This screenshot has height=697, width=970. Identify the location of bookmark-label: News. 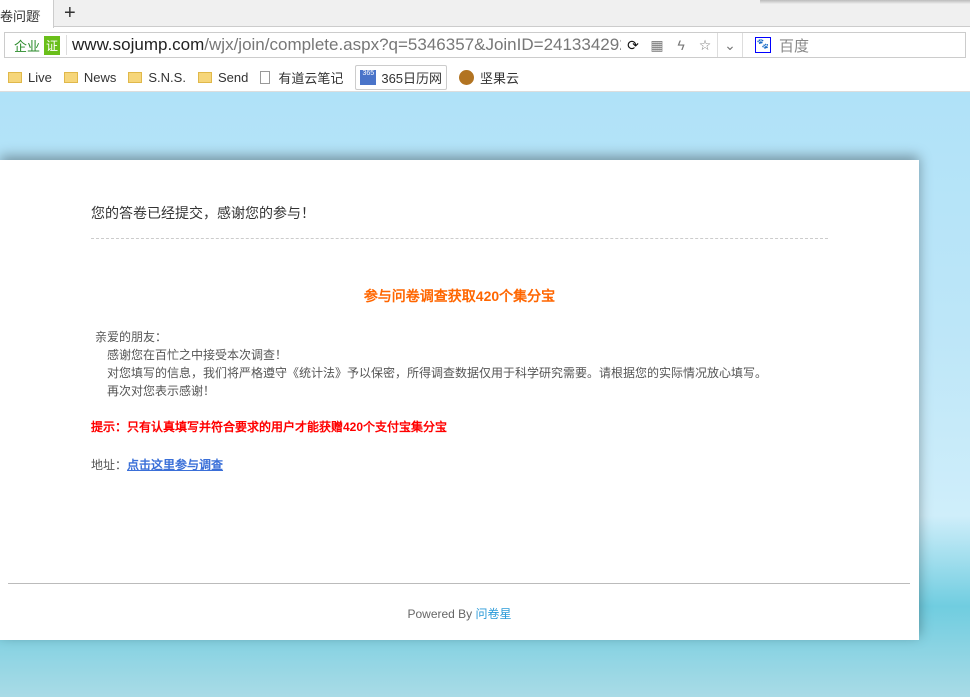
(100, 77).